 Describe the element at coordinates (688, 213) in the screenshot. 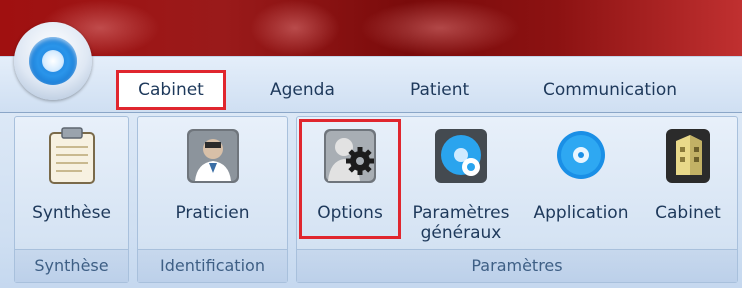

I see `cabinet-button-label: Cabinet` at that location.